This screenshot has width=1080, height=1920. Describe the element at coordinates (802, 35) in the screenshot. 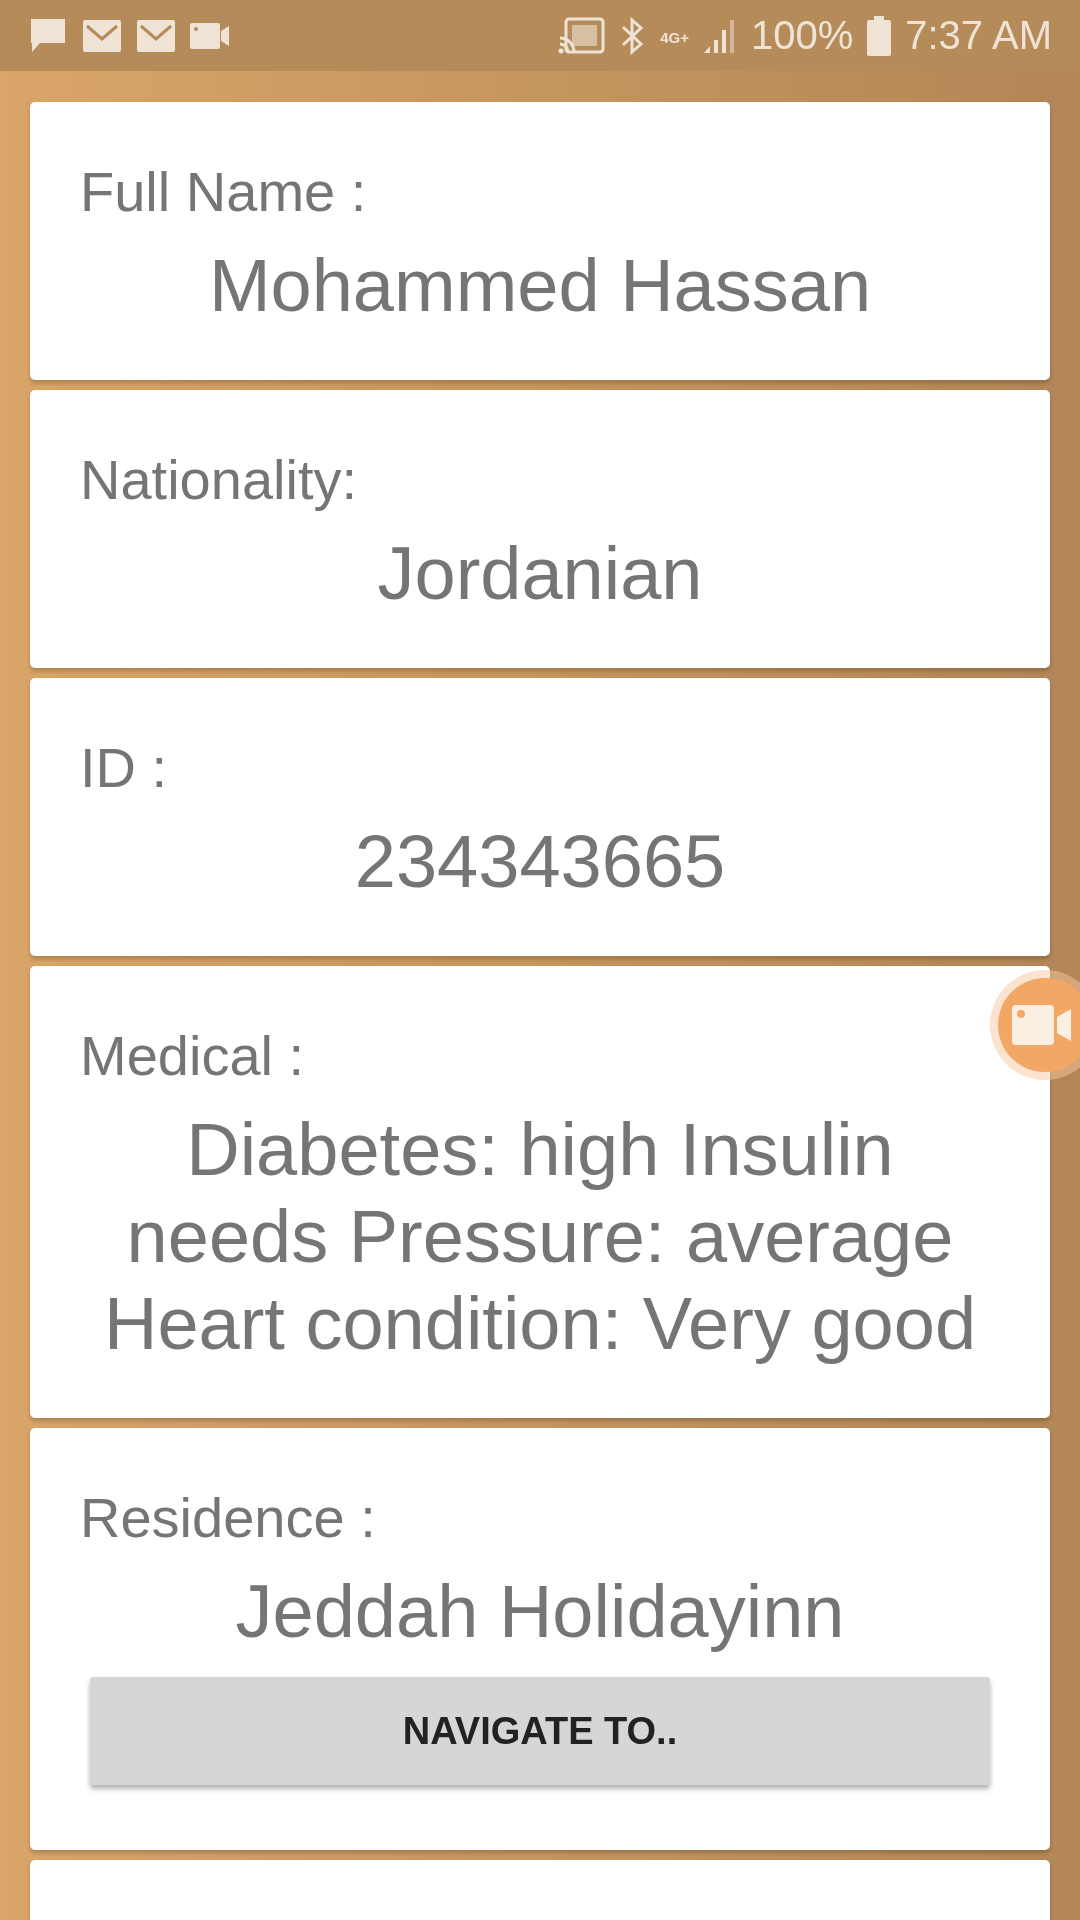

I see `battery-percentage: 100%` at that location.